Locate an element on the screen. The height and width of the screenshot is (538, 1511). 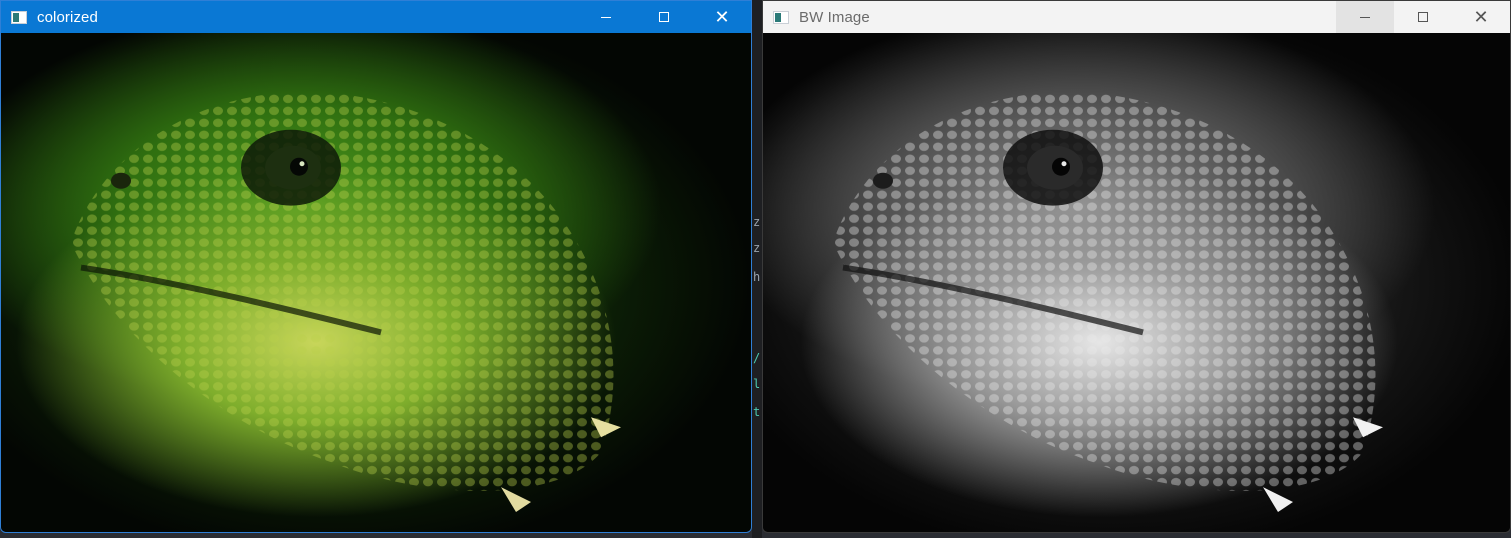
code-char: h is located at coordinates (757, 277).